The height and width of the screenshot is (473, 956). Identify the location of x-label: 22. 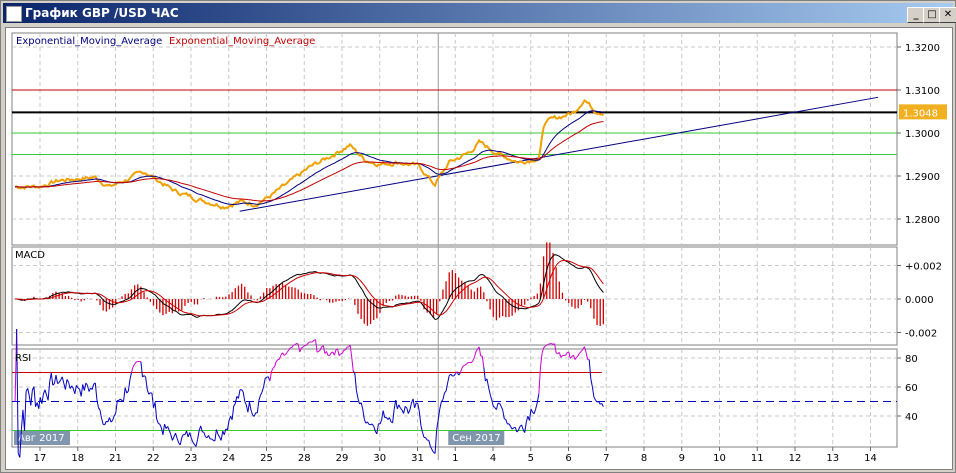
(153, 458).